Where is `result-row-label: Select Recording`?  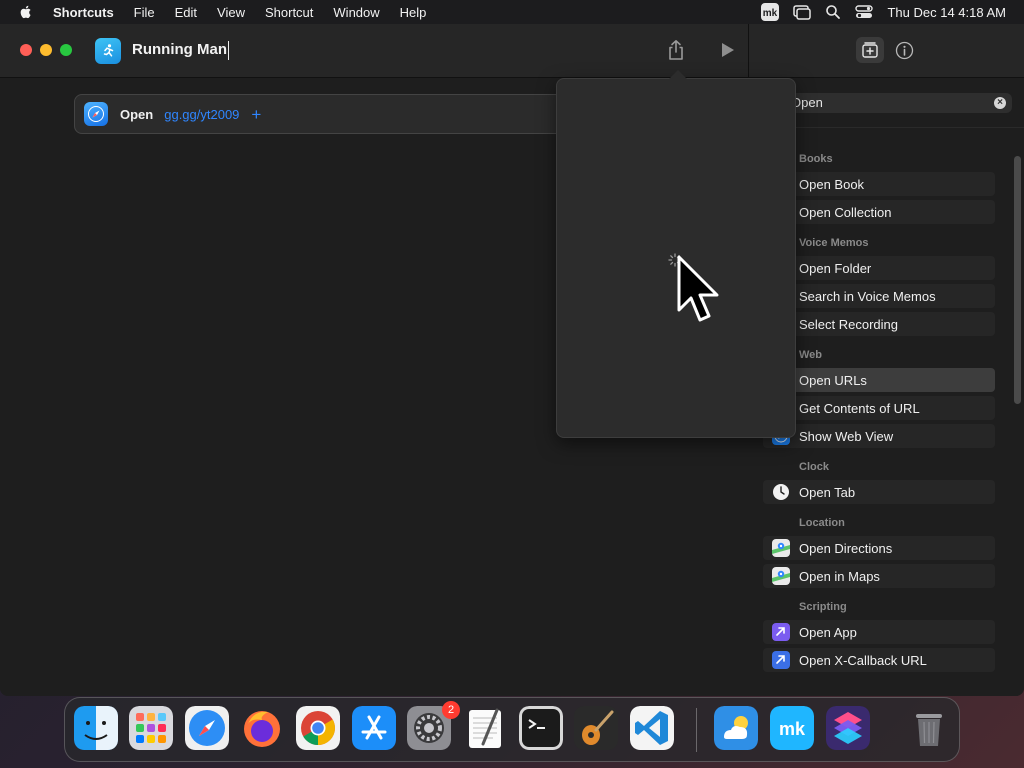 result-row-label: Select Recording is located at coordinates (848, 324).